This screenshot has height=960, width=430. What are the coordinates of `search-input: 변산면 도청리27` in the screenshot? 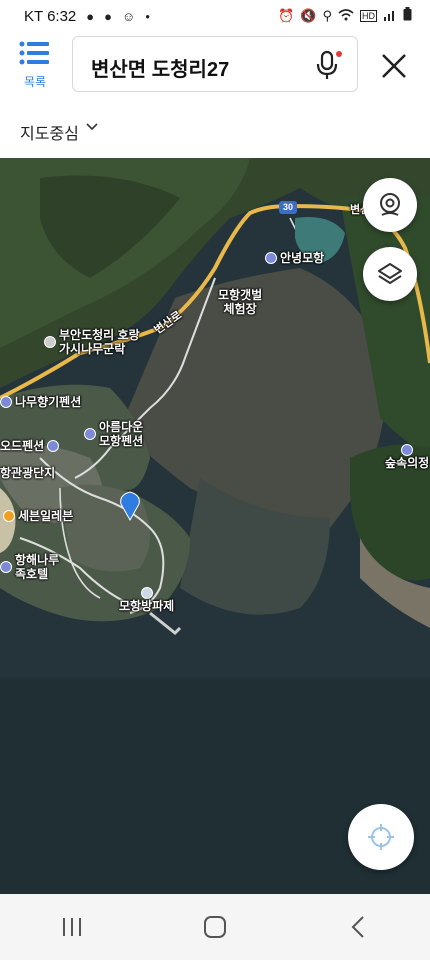 It's located at (215, 64).